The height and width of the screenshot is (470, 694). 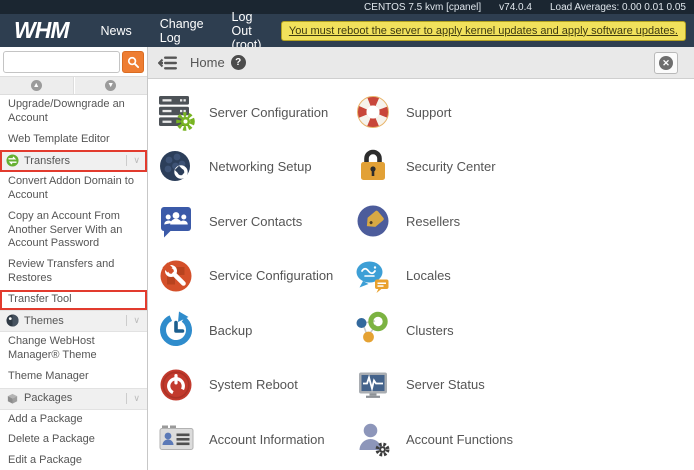 What do you see at coordinates (168, 63) in the screenshot?
I see `collapse-sidebar-icon` at bounding box center [168, 63].